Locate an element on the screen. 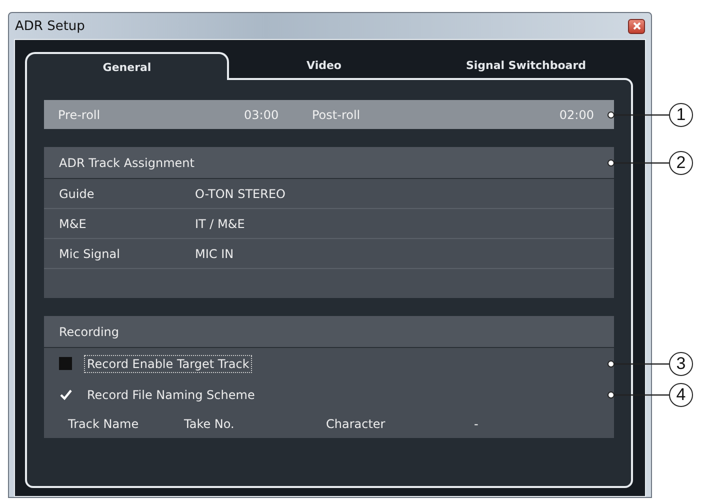  postroll-label: Post-roll is located at coordinates (337, 115).